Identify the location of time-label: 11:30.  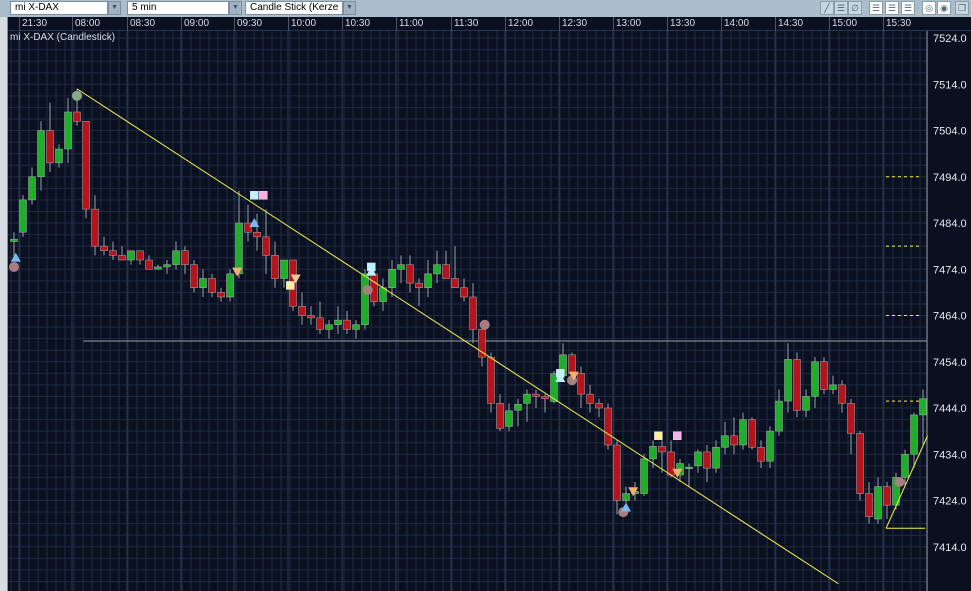
(464, 24).